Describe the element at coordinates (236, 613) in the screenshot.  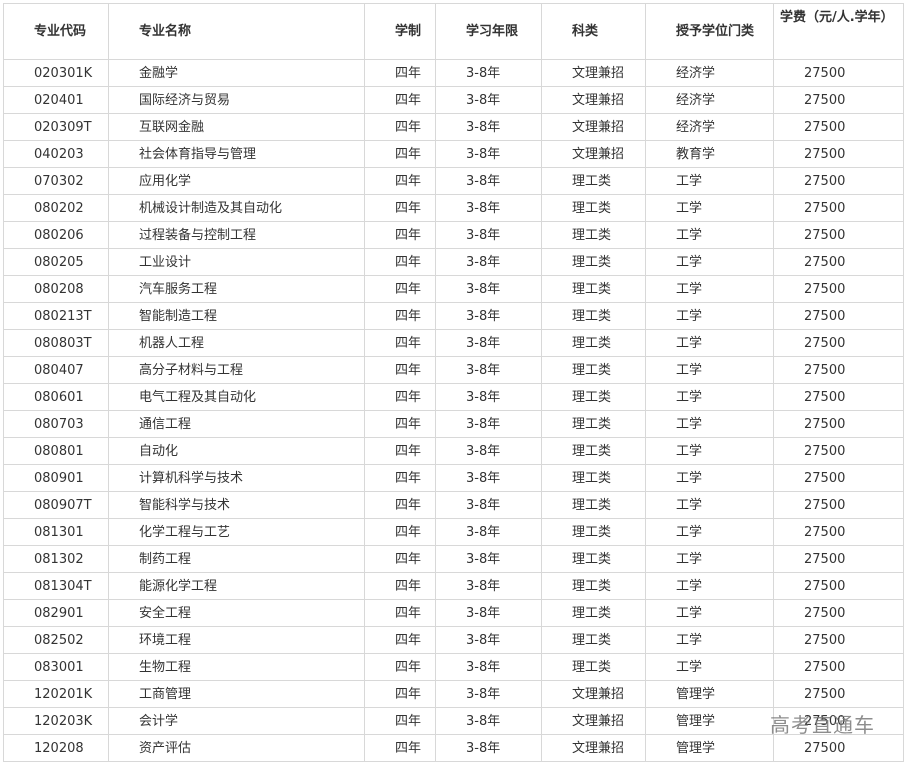
I see `cell-name: 安全工程` at that location.